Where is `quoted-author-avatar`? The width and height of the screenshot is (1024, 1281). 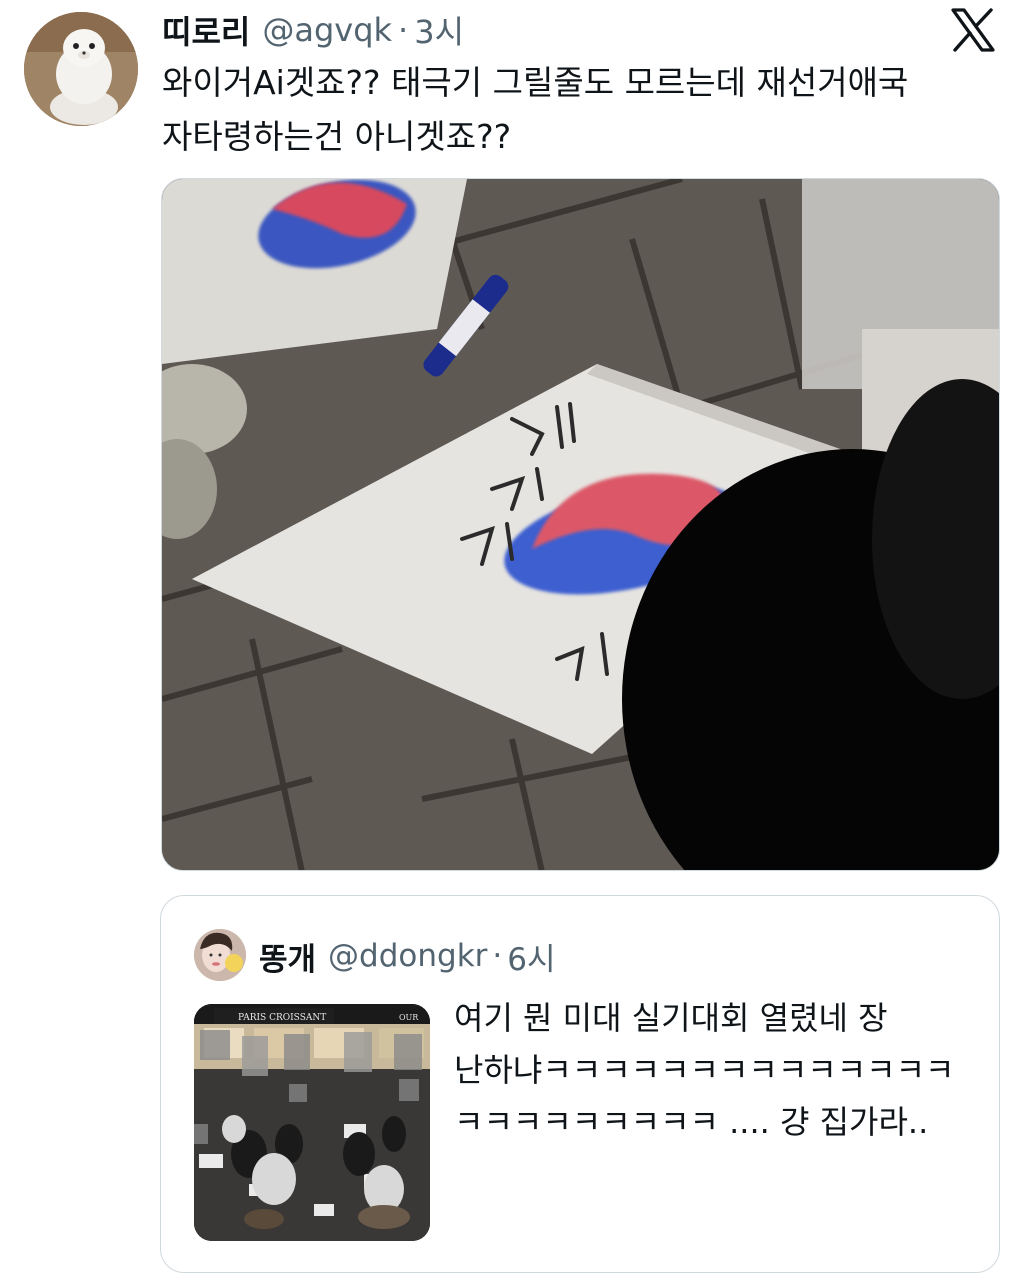 quoted-author-avatar is located at coordinates (220, 955).